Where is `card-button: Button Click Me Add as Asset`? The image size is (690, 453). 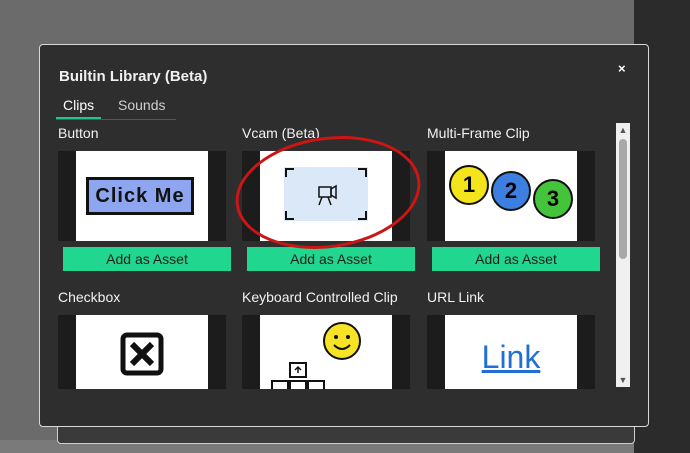
card-button: Button Click Me Add as Asset is located at coordinates (144, 198).